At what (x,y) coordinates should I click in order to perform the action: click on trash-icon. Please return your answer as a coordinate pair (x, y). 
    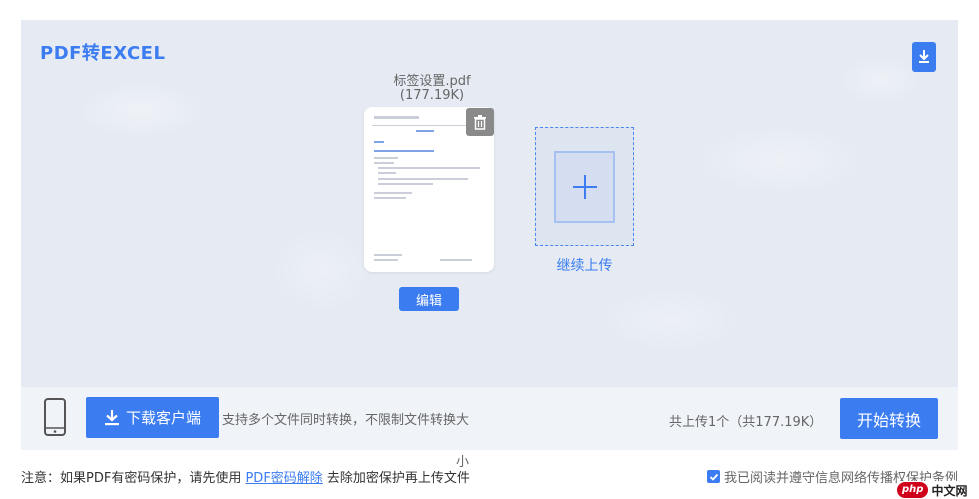
    Looking at the image, I should click on (480, 122).